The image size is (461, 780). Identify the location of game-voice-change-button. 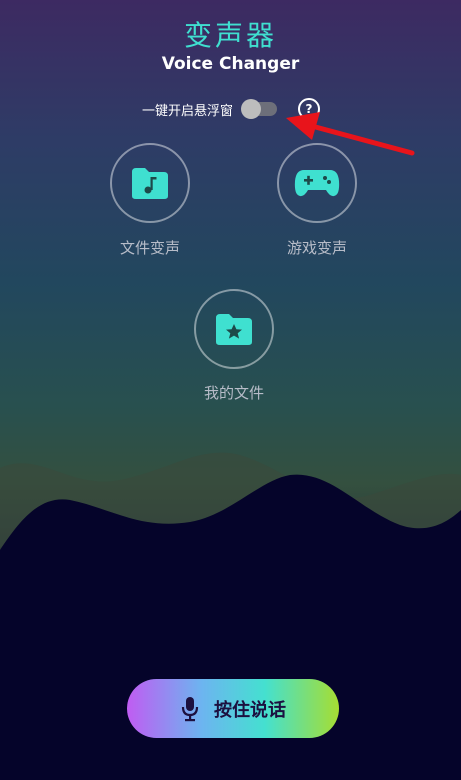
(317, 183).